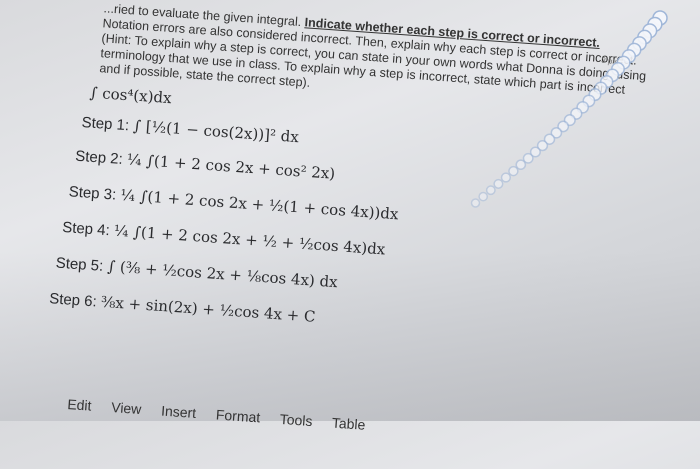 This screenshot has width=700, height=469. I want to click on step-label: Step 4:, so click(86, 229).